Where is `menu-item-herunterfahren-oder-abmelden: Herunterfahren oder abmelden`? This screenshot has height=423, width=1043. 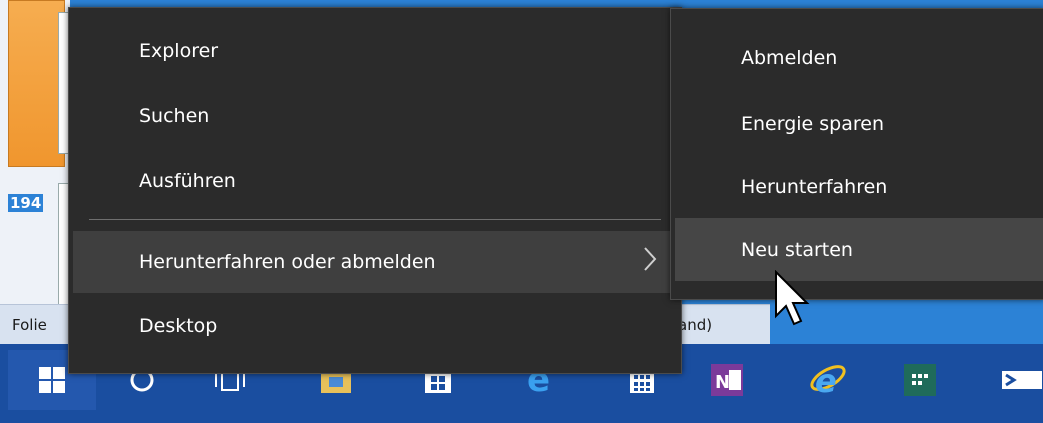
menu-item-herunterfahren-oder-abmelden: Herunterfahren oder abmelden is located at coordinates (287, 262).